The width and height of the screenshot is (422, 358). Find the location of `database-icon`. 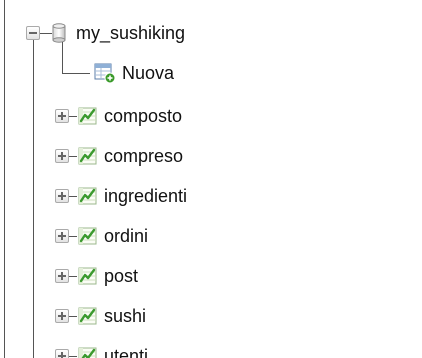

database-icon is located at coordinates (59, 33).